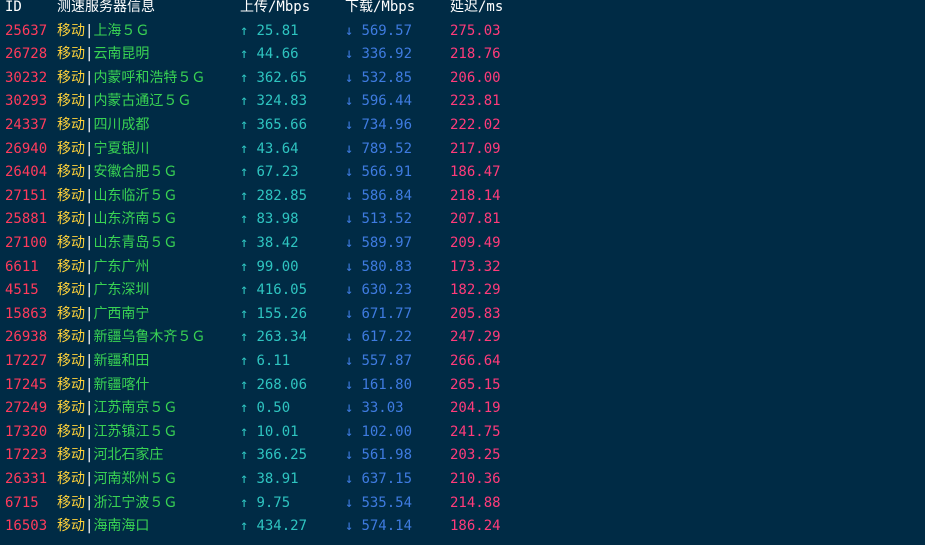  What do you see at coordinates (475, 290) in the screenshot?
I see `latency-value: 182.29` at bounding box center [475, 290].